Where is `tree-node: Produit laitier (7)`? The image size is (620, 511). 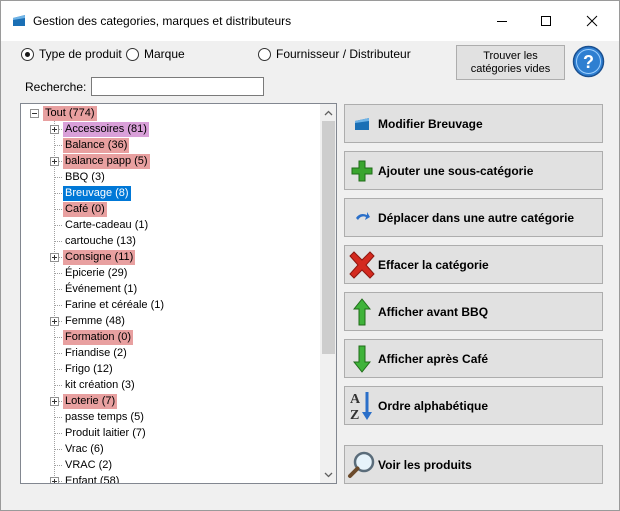 tree-node: Produit laitier (7) is located at coordinates (169, 433).